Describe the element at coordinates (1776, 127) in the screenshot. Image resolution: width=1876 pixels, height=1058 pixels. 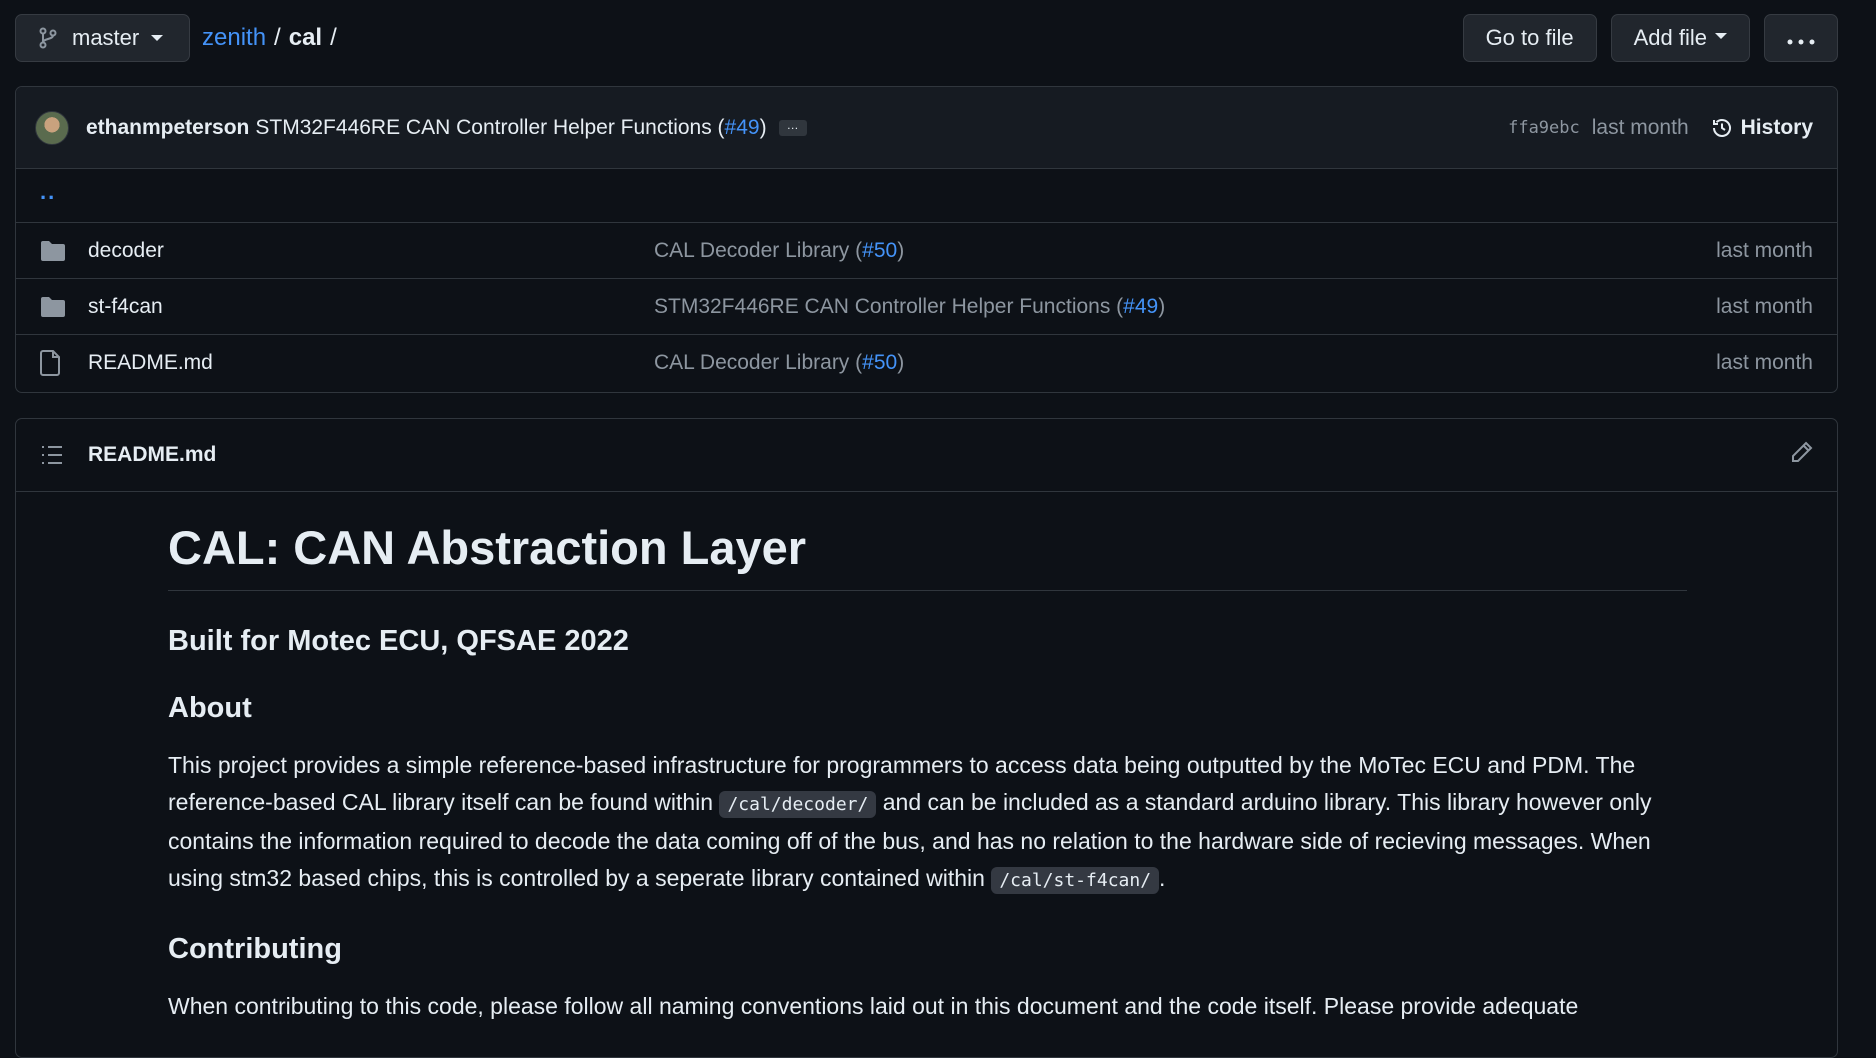
I see `history-label: History` at that location.